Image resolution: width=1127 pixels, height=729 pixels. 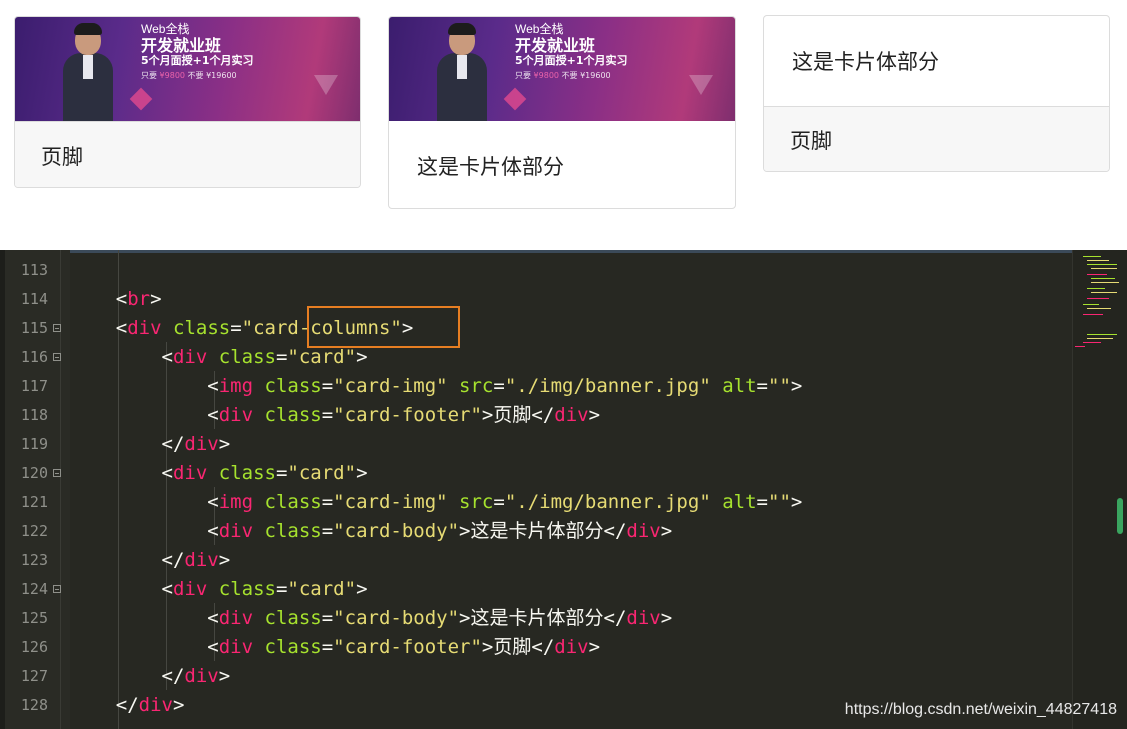 I want to click on line-number: 123, so click(x=34, y=560).